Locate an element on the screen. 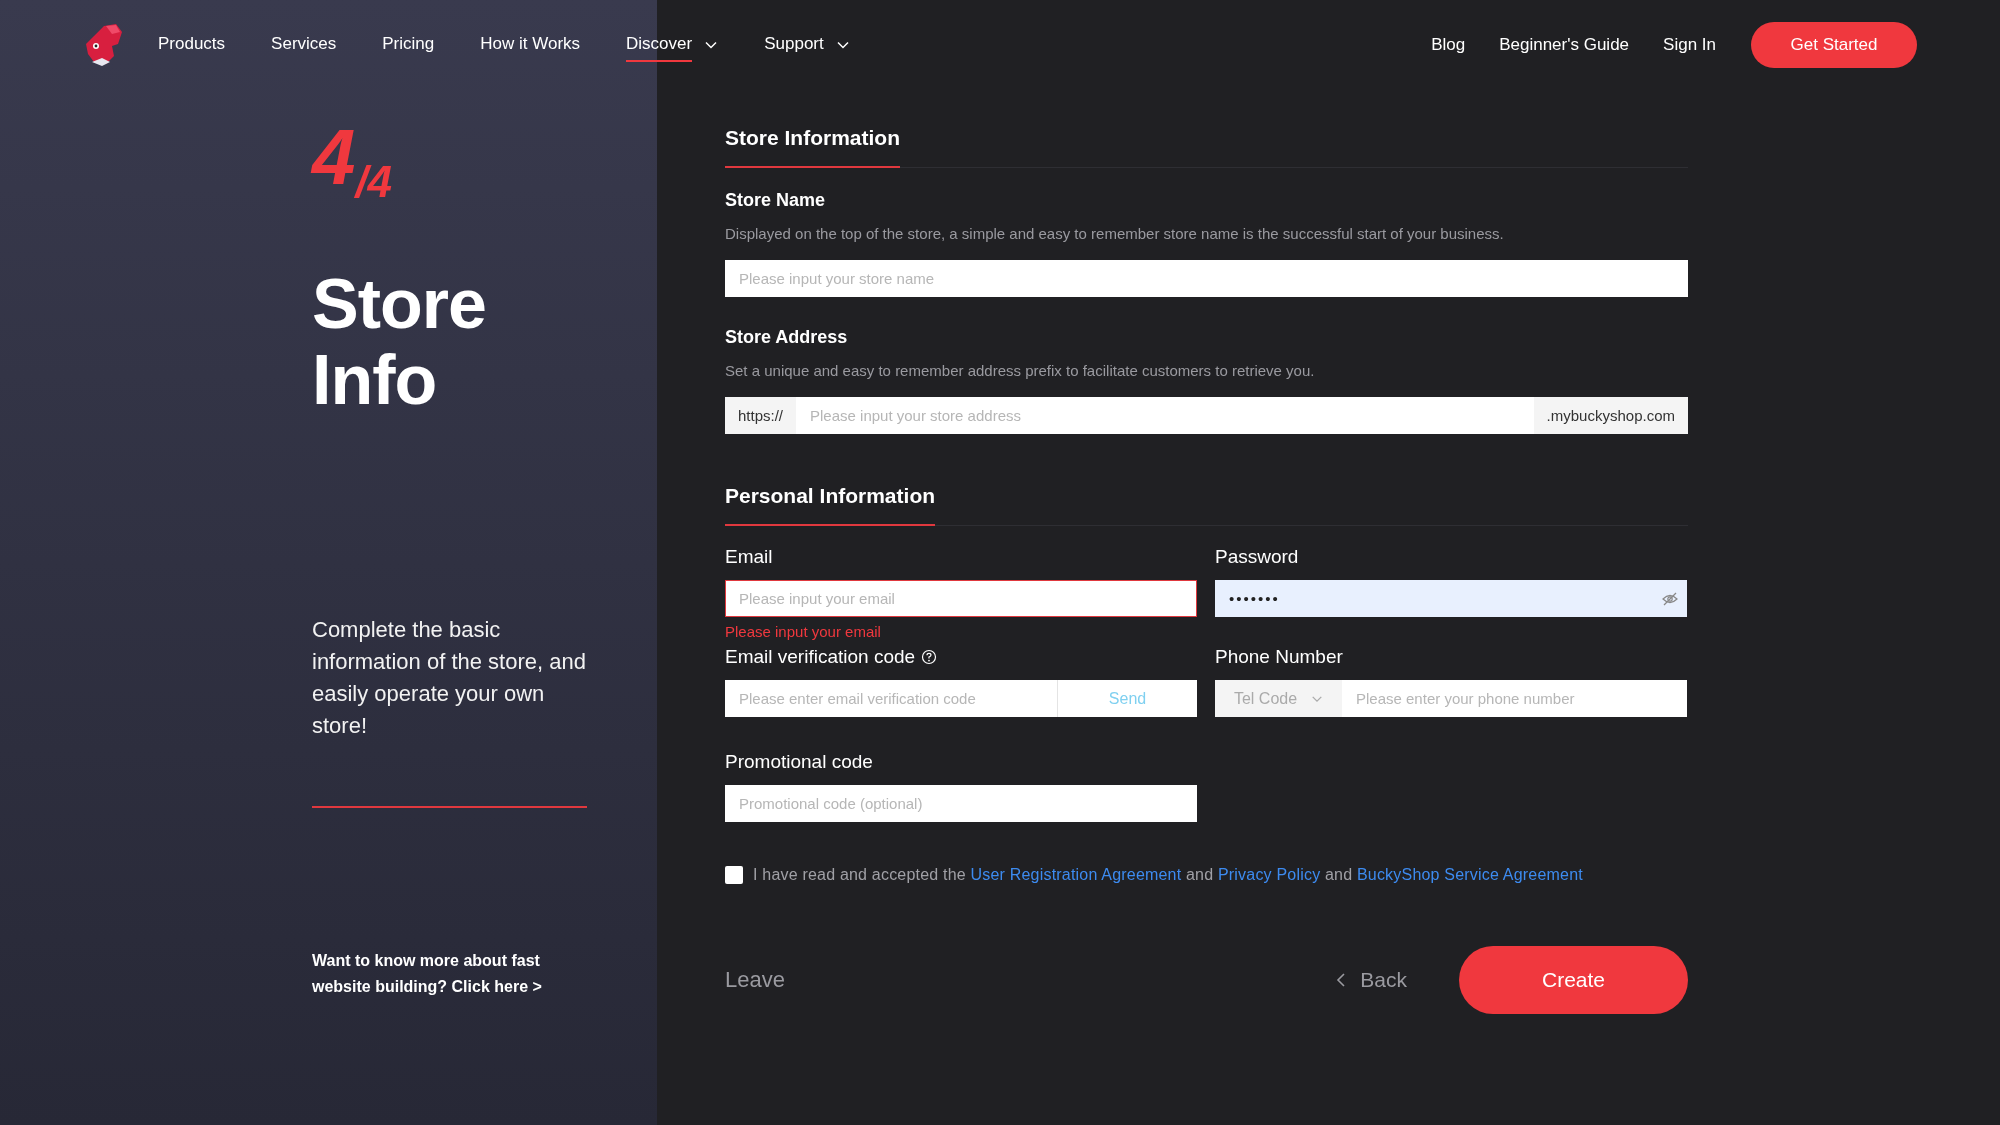 This screenshot has width=2000, height=1125. verification-code-field: Please enter email verification code is located at coordinates (891, 698).